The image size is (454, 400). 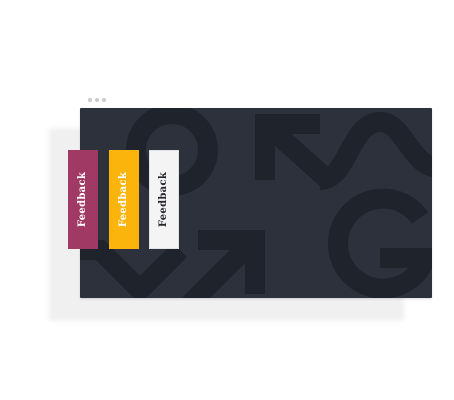 I want to click on window-controls, so click(x=97, y=100).